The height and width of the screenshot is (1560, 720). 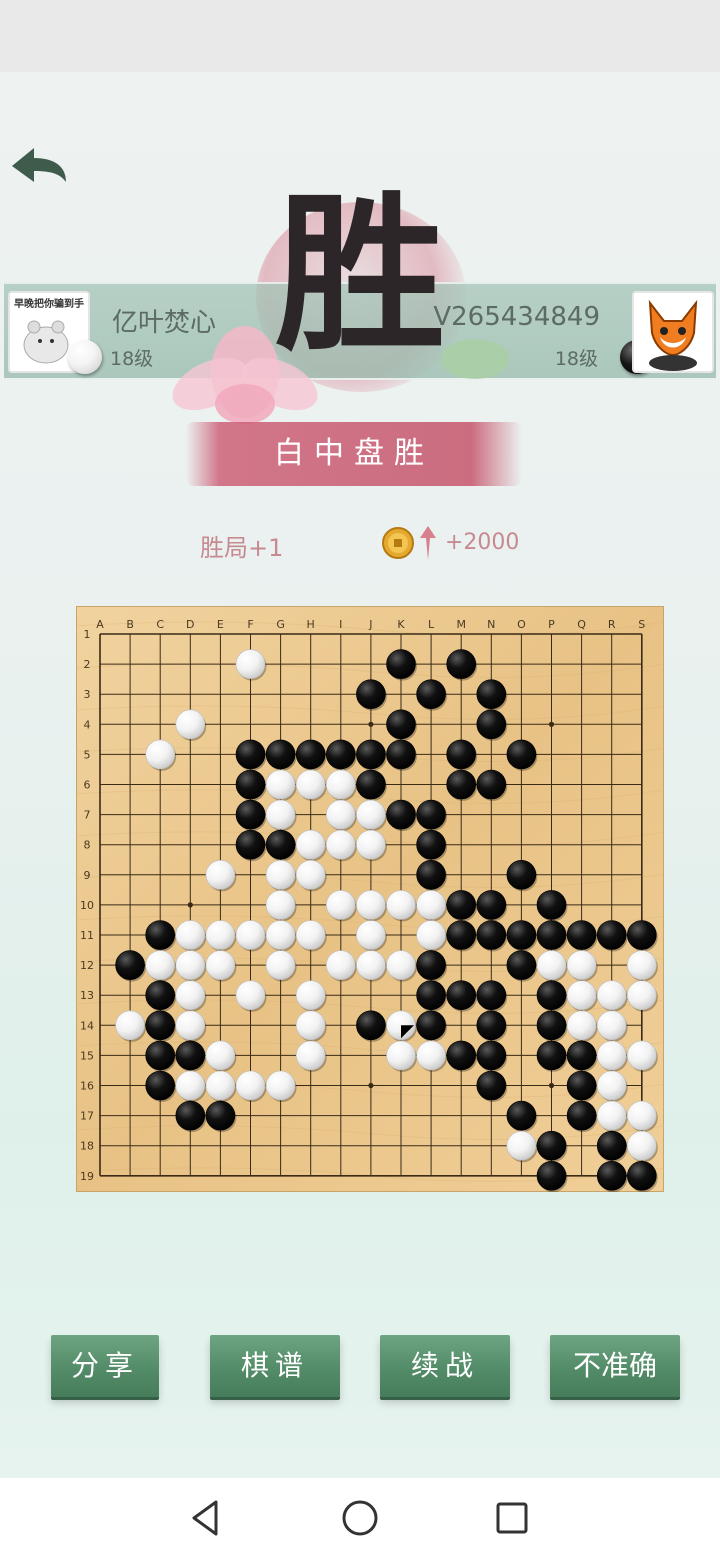 What do you see at coordinates (340, 624) in the screenshot?
I see `column-label: I` at bounding box center [340, 624].